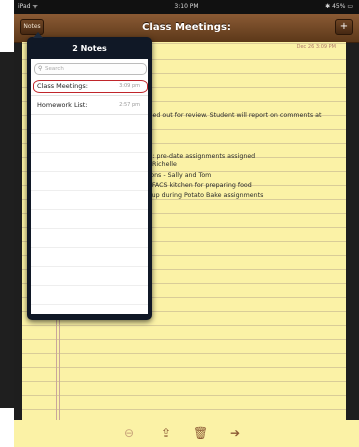  Describe the element at coordinates (179, 175) in the screenshot. I see `note-text-line: tions - Sally and Tom` at that location.